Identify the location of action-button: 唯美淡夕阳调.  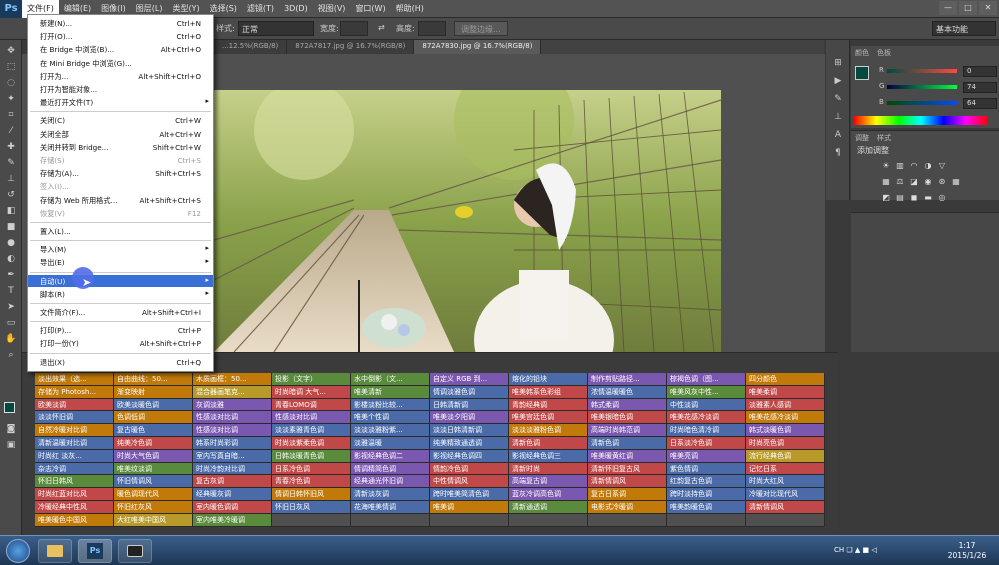
(469, 418).